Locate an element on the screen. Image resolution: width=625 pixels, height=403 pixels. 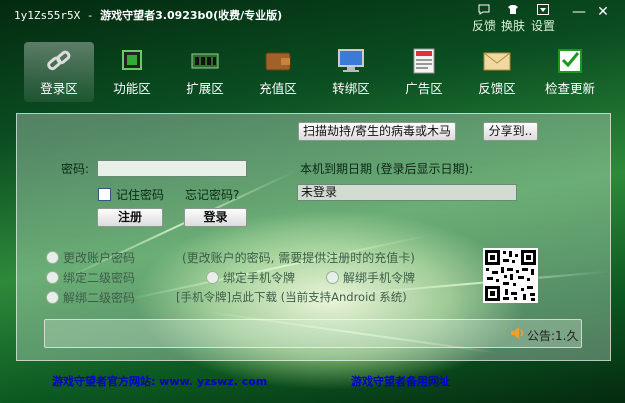
password-label: 密码: is located at coordinates (75, 169).